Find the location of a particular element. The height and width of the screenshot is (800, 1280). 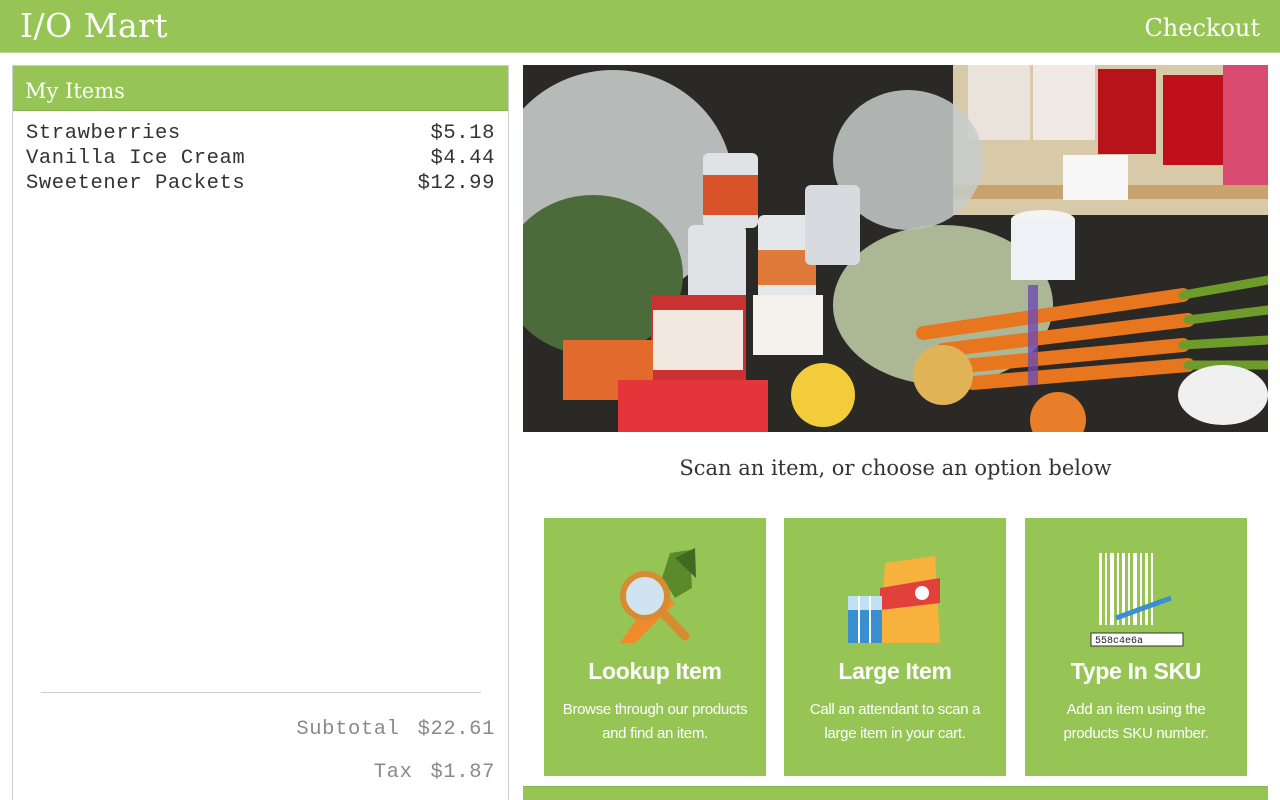

item-price: $5.18 is located at coordinates (462, 133).